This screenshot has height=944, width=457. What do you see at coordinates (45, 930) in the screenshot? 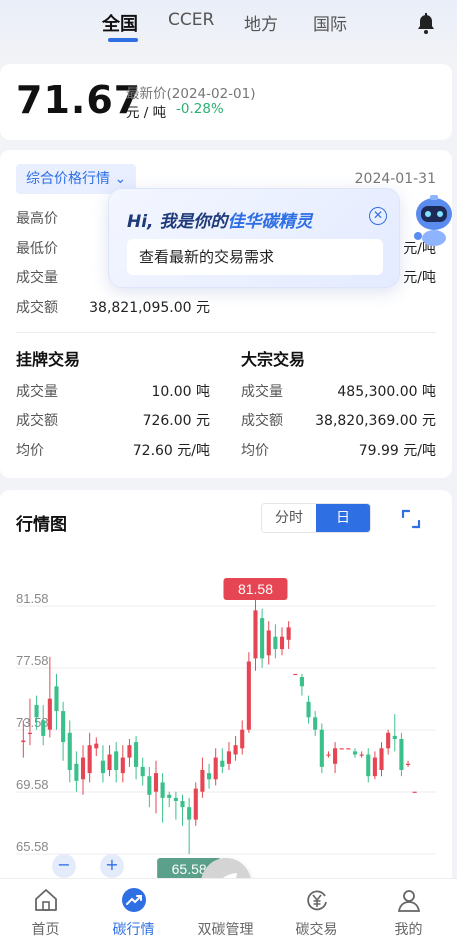
I see `nav-label-home: 首页` at bounding box center [45, 930].